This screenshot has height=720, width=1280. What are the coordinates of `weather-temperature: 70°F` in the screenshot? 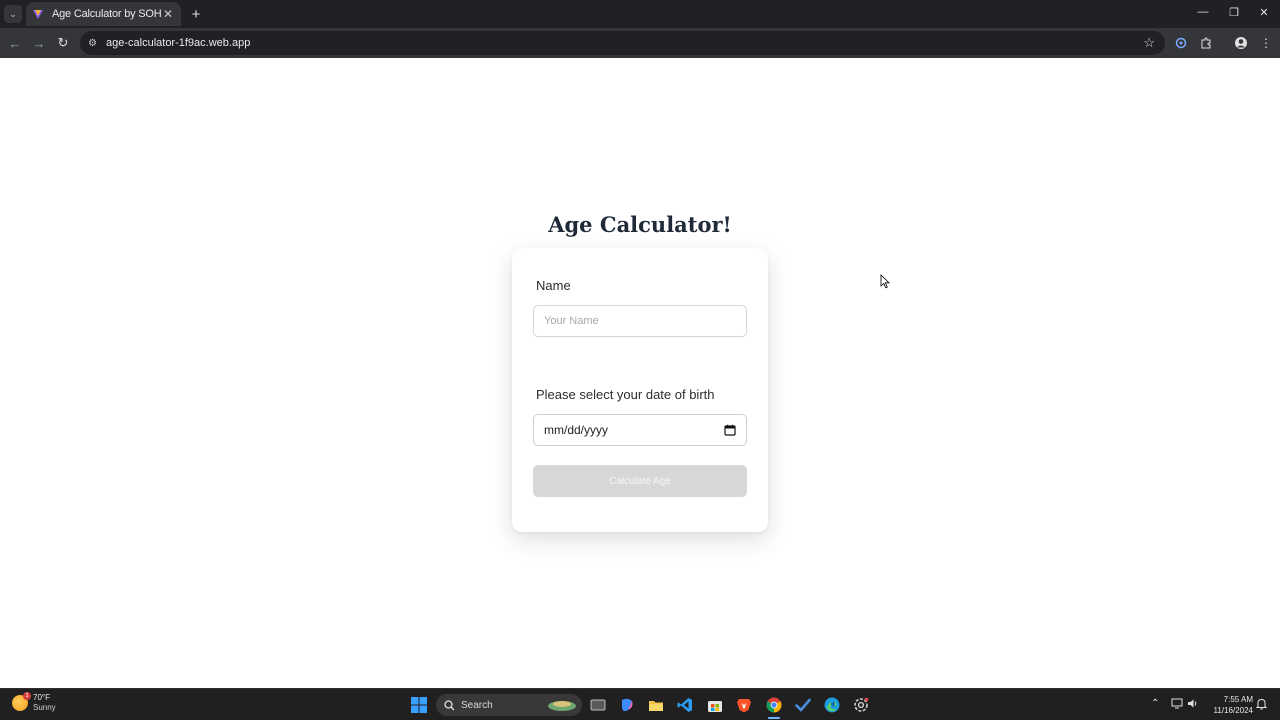 It's located at (41, 697).